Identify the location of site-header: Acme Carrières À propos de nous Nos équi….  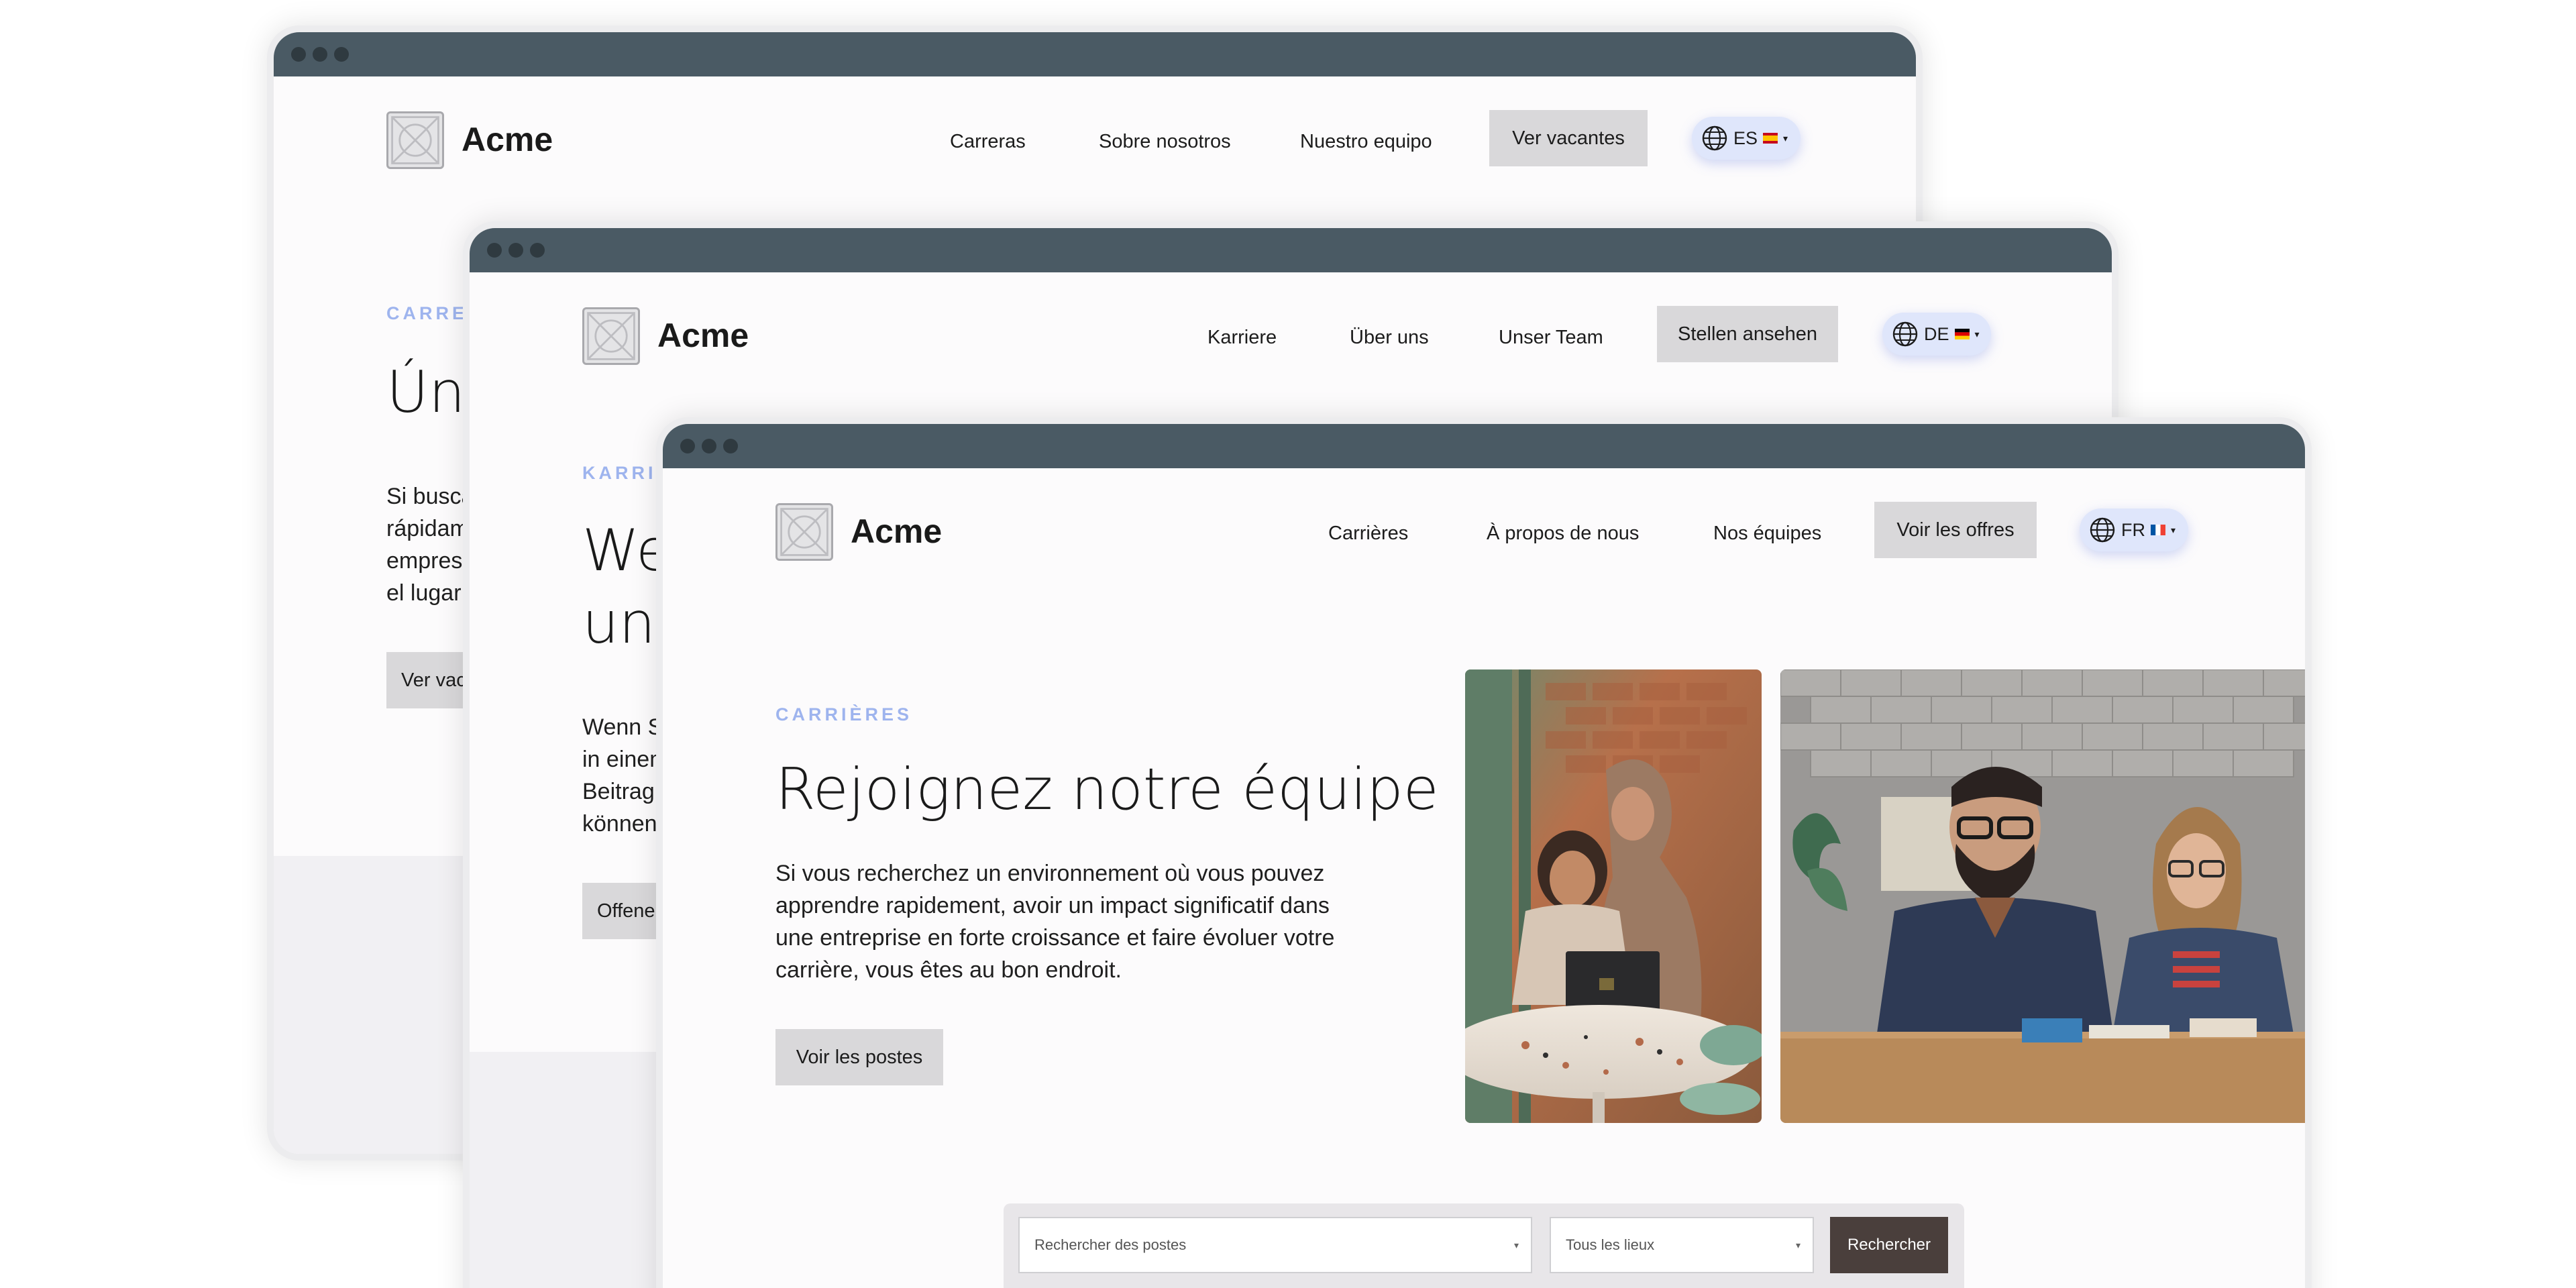
(1484, 535).